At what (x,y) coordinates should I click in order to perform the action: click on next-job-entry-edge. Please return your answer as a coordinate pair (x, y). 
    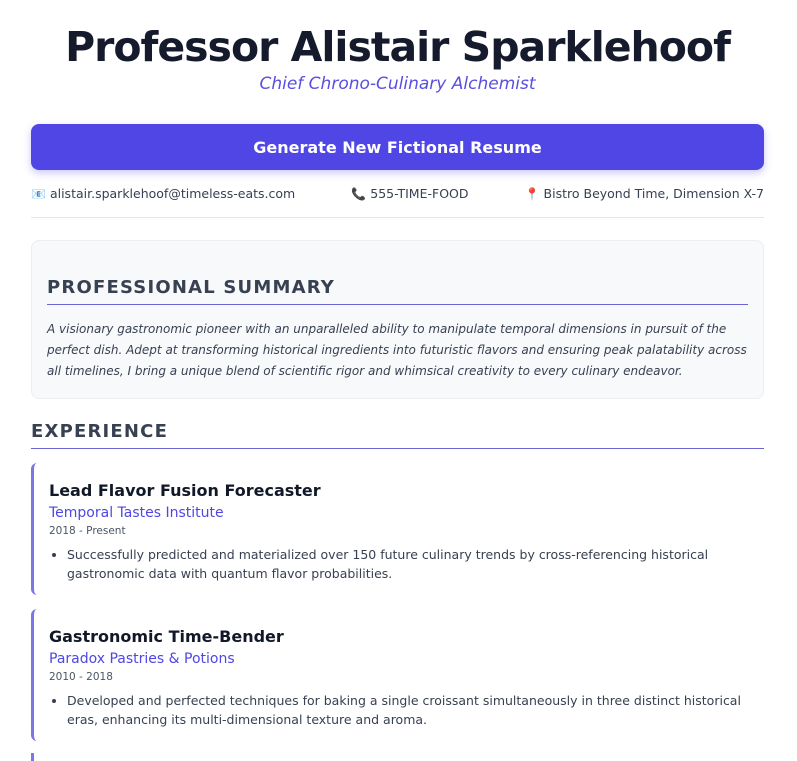
    Looking at the image, I should click on (34, 757).